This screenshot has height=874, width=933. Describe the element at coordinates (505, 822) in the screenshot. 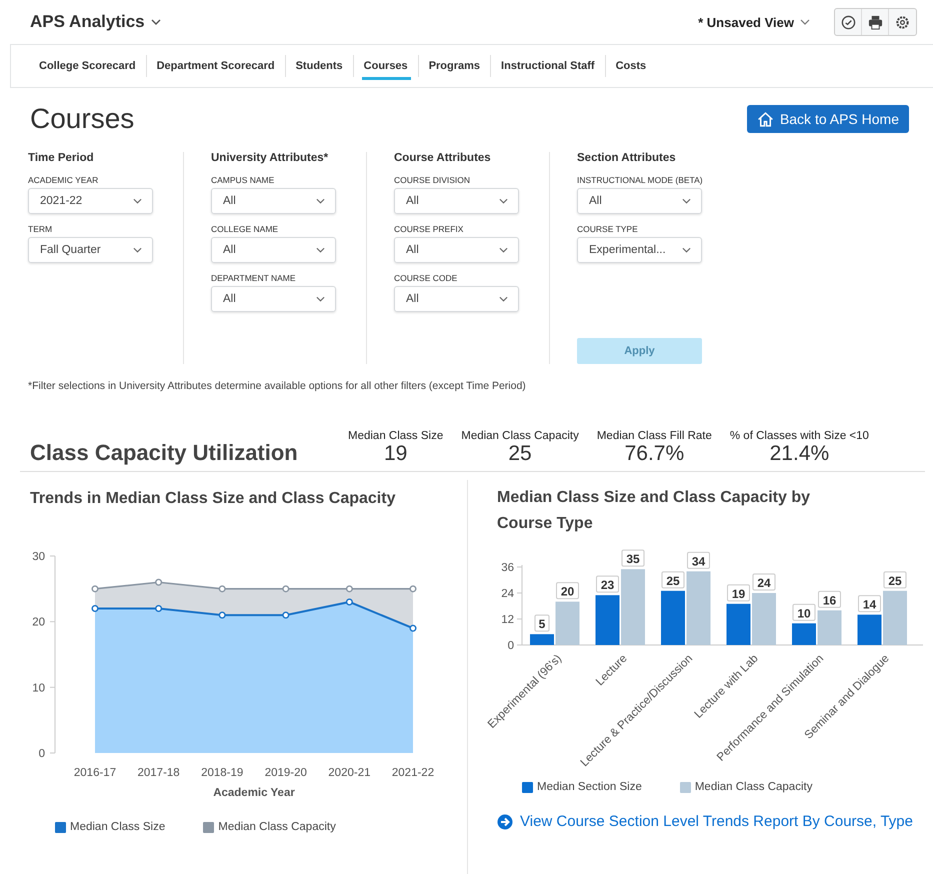

I see `arrow-circle-icon` at that location.